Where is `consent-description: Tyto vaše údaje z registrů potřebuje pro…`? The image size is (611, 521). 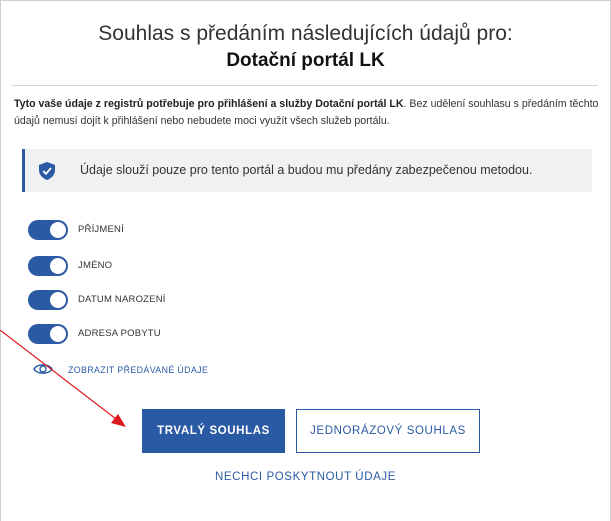 consent-description: Tyto vaše údaje z registrů potřebuje pro… is located at coordinates (307, 113).